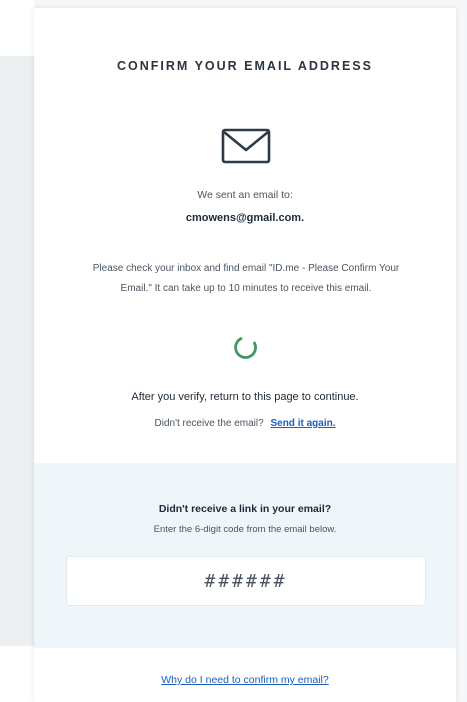  What do you see at coordinates (209, 423) in the screenshot?
I see `resend-prompt: Didn't receive the email?` at bounding box center [209, 423].